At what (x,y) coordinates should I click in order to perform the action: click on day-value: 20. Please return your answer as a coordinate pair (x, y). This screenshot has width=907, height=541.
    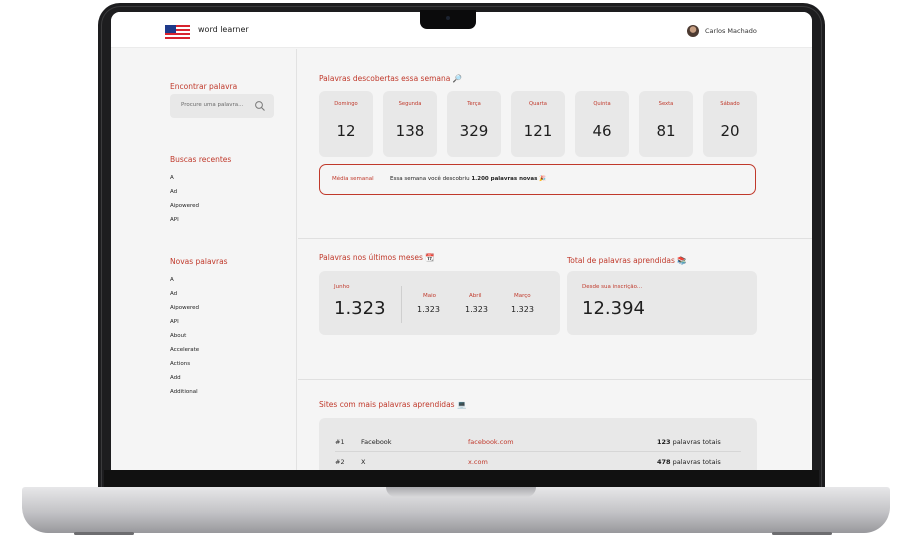
    Looking at the image, I should click on (730, 131).